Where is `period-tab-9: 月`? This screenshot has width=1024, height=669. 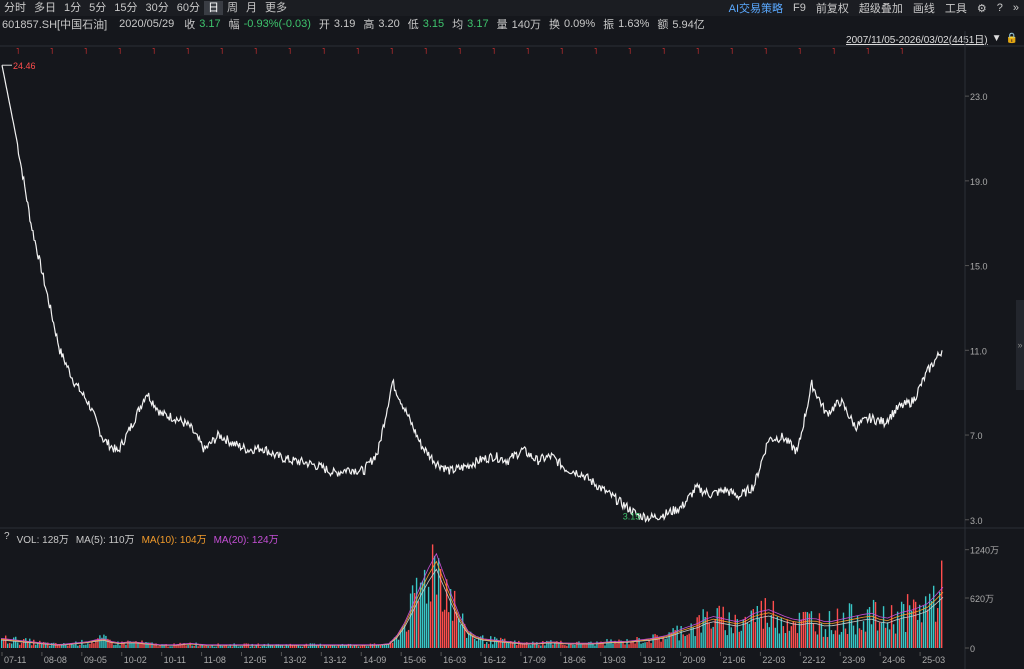
period-tab-9: 月 is located at coordinates (251, 8).